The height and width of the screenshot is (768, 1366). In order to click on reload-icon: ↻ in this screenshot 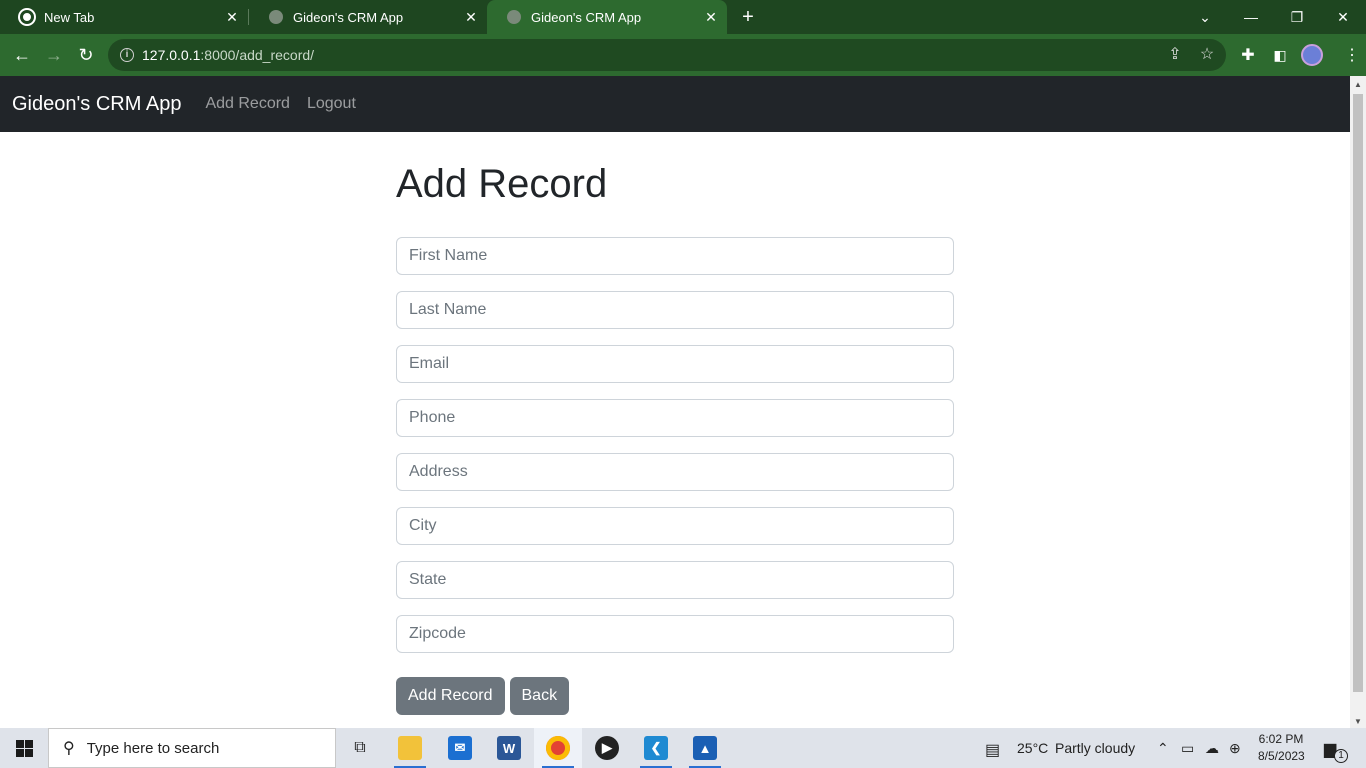, I will do `click(86, 55)`.